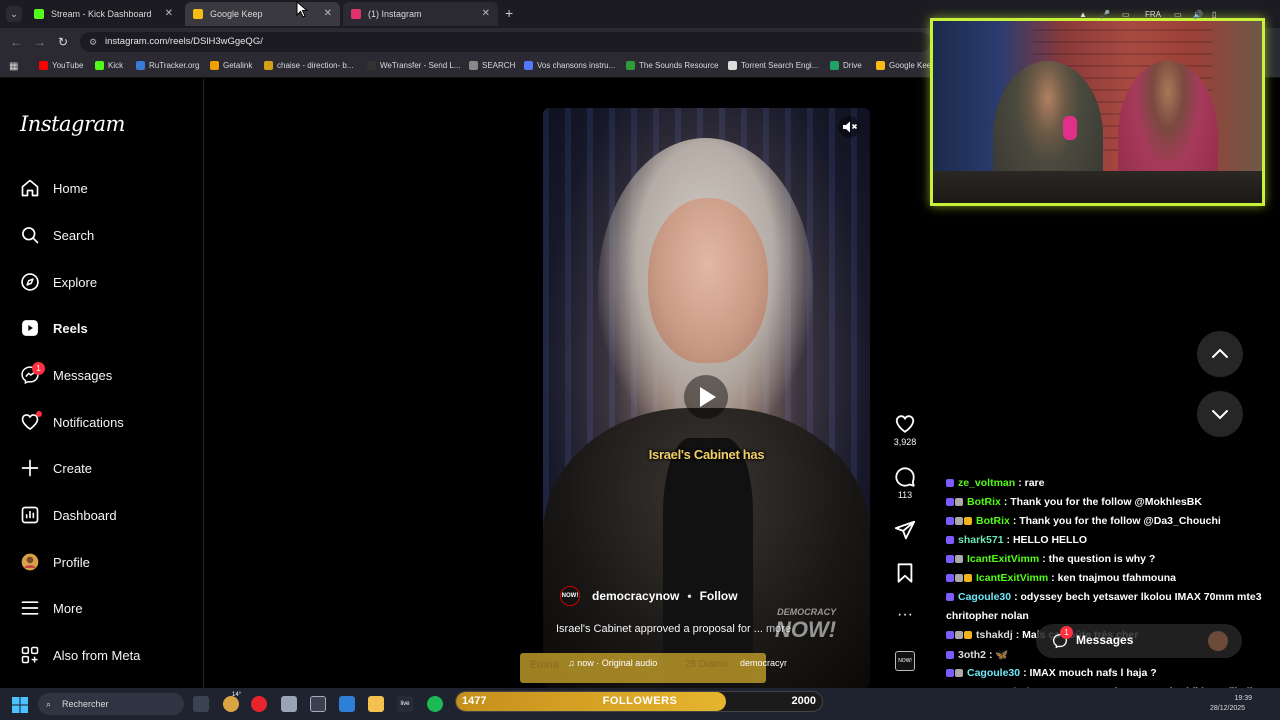  What do you see at coordinates (54, 188) in the screenshot?
I see `nav-home: Home` at bounding box center [54, 188].